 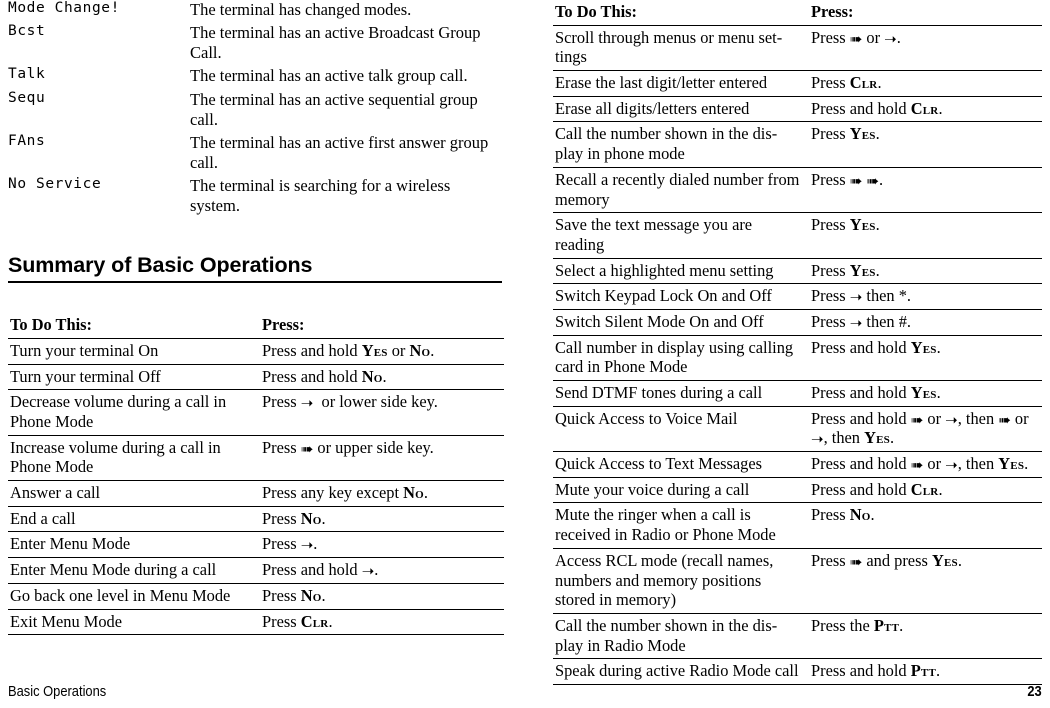 What do you see at coordinates (301, 9) in the screenshot?
I see `indicator-description: The terminal has changed modes.` at bounding box center [301, 9].